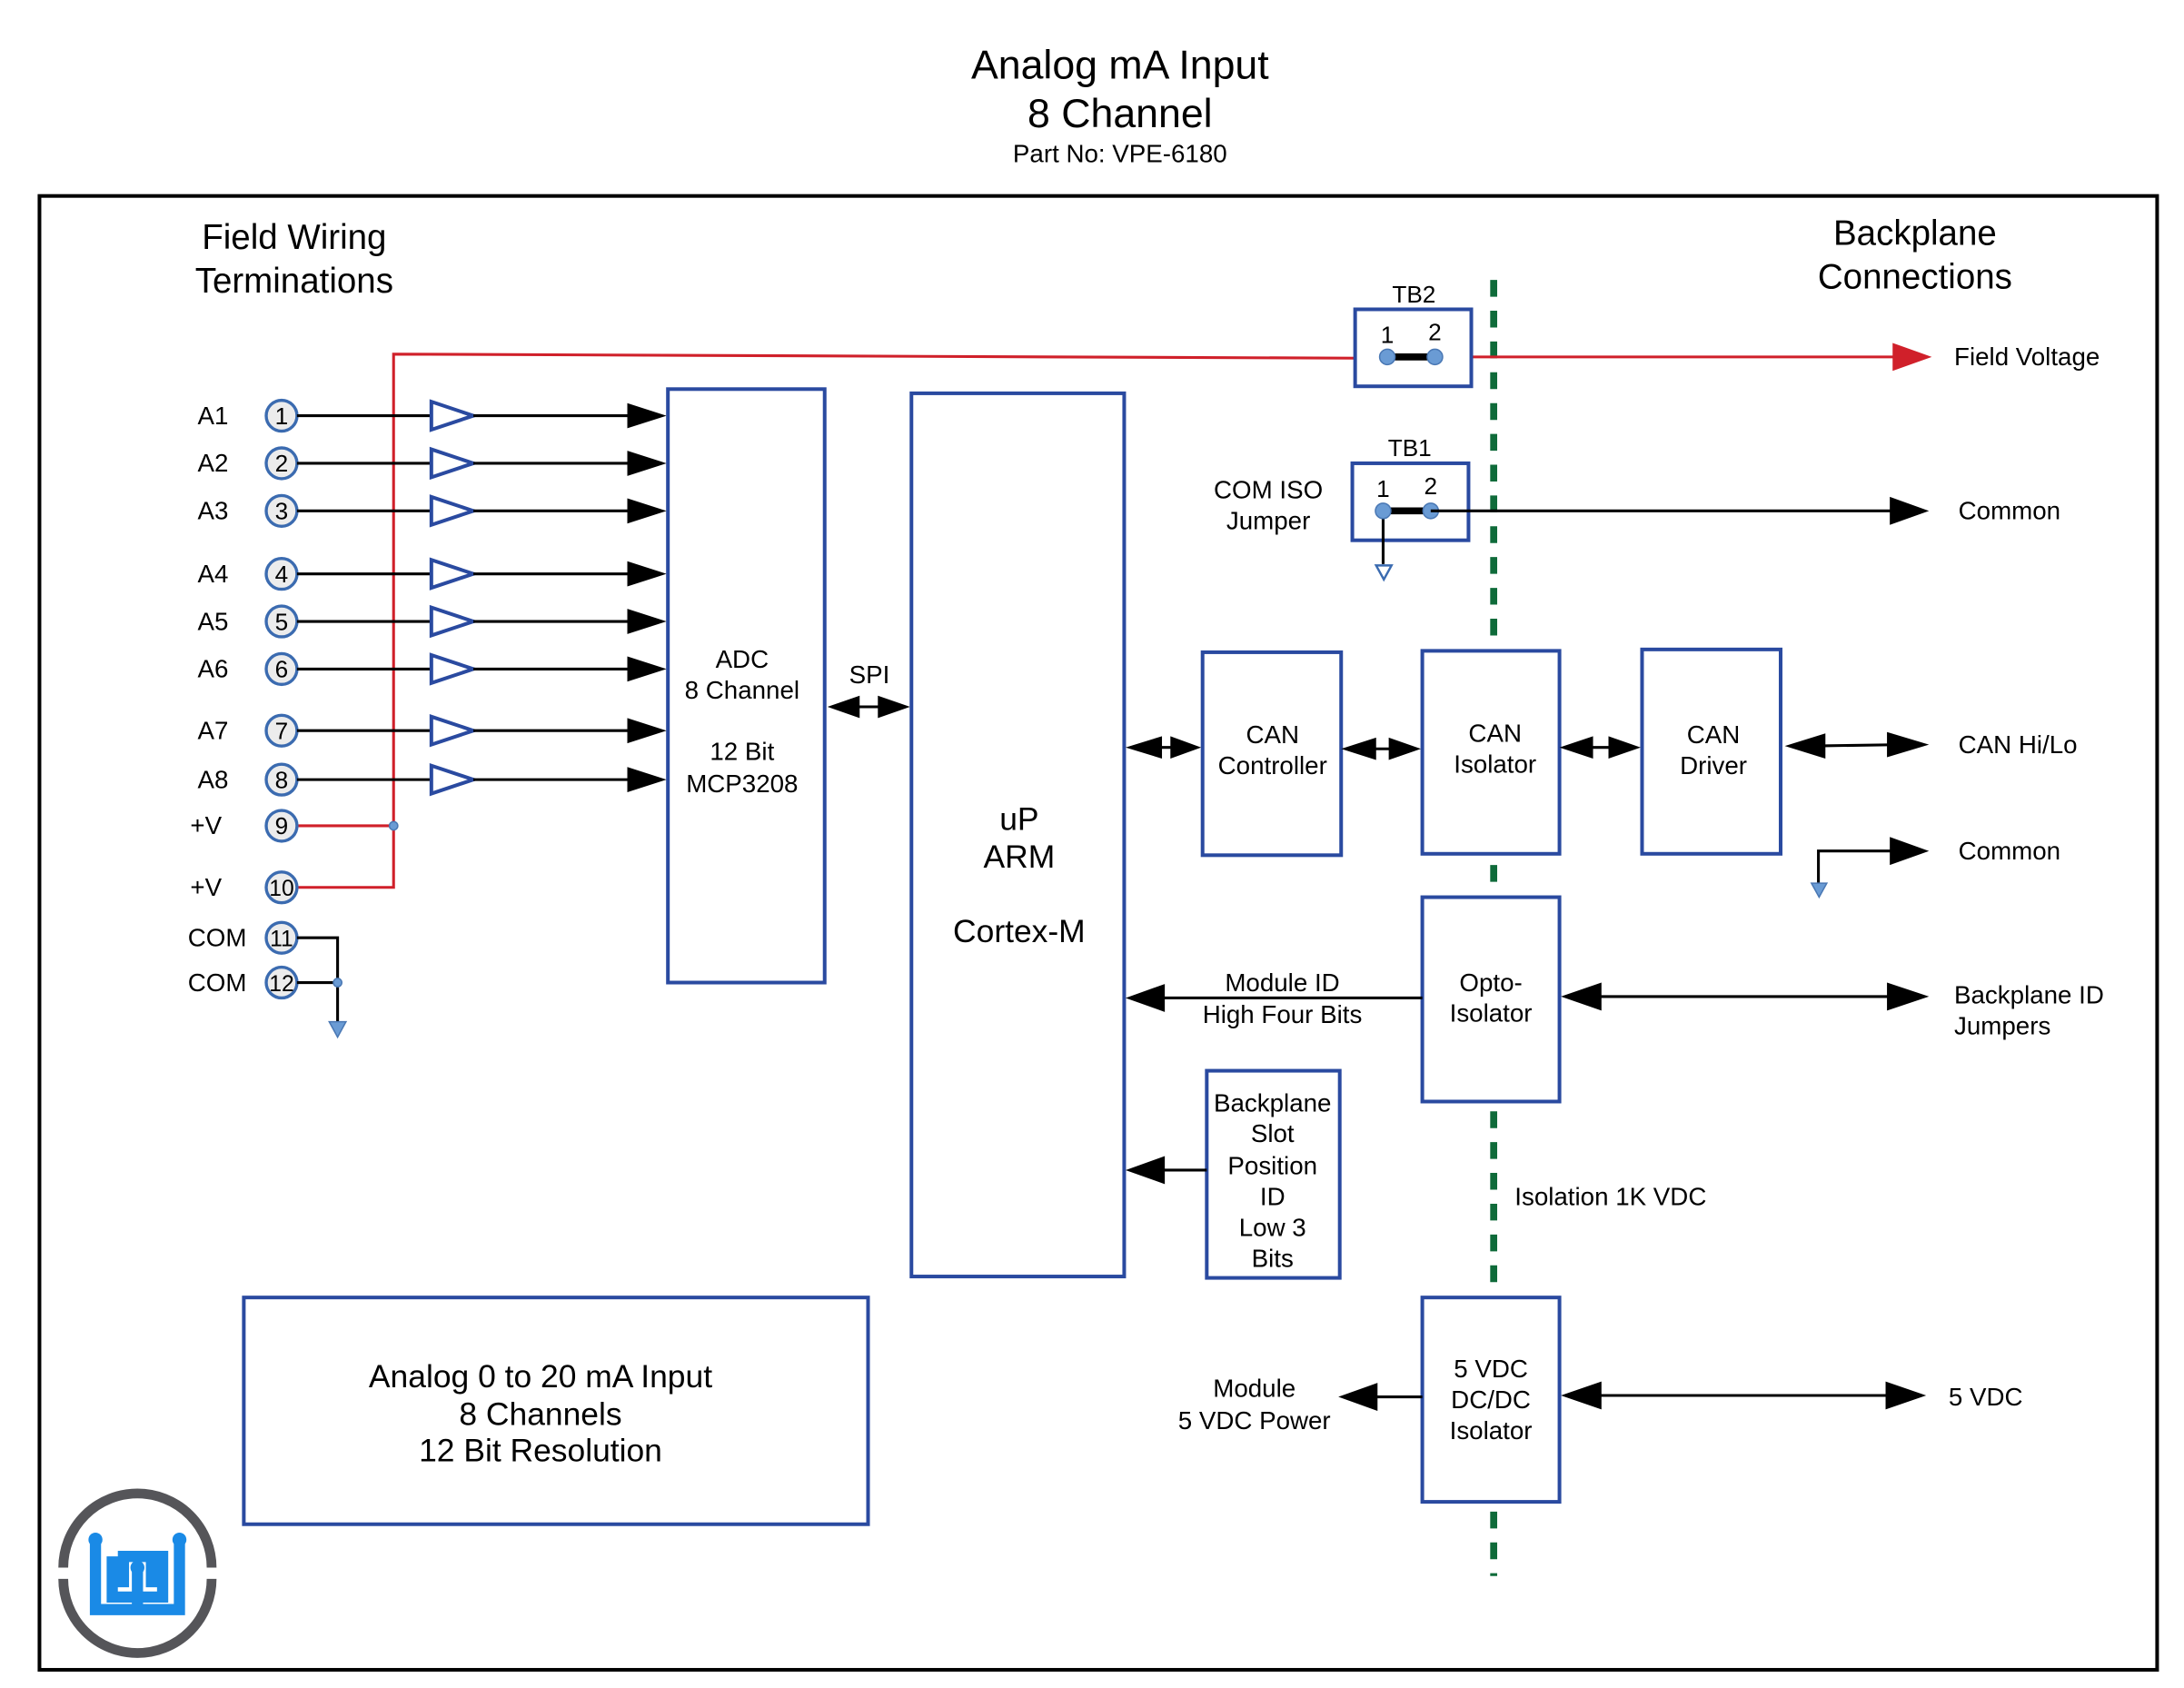 This screenshot has width=2184, height=1688. What do you see at coordinates (294, 238) in the screenshot?
I see `field-wiring-heading-1: Field Wiring` at bounding box center [294, 238].